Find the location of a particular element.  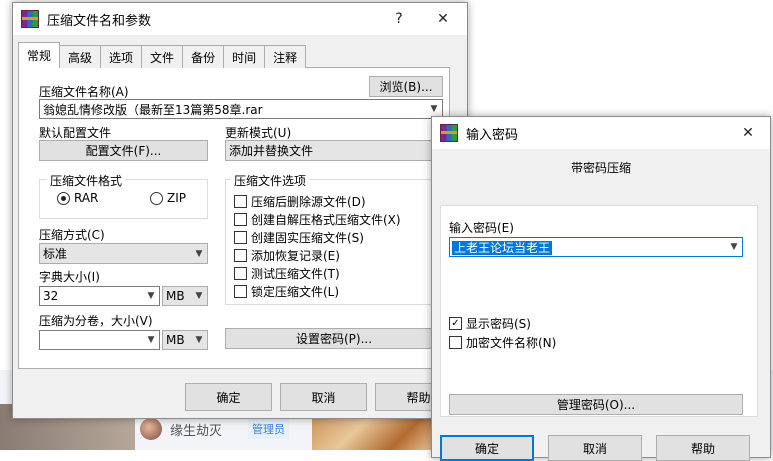

split-unit-combo: MB ▼ is located at coordinates (185, 340).